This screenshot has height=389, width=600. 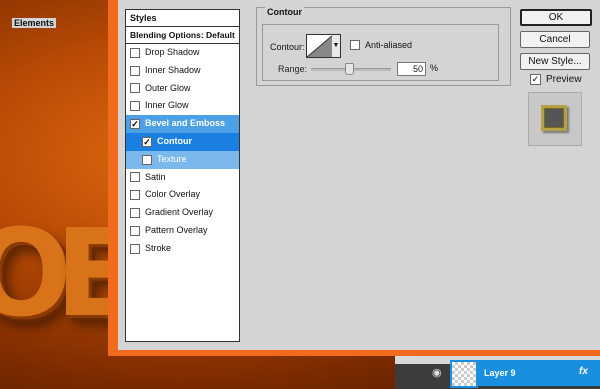 What do you see at coordinates (500, 373) in the screenshot?
I see `layer-name: Layer 9` at bounding box center [500, 373].